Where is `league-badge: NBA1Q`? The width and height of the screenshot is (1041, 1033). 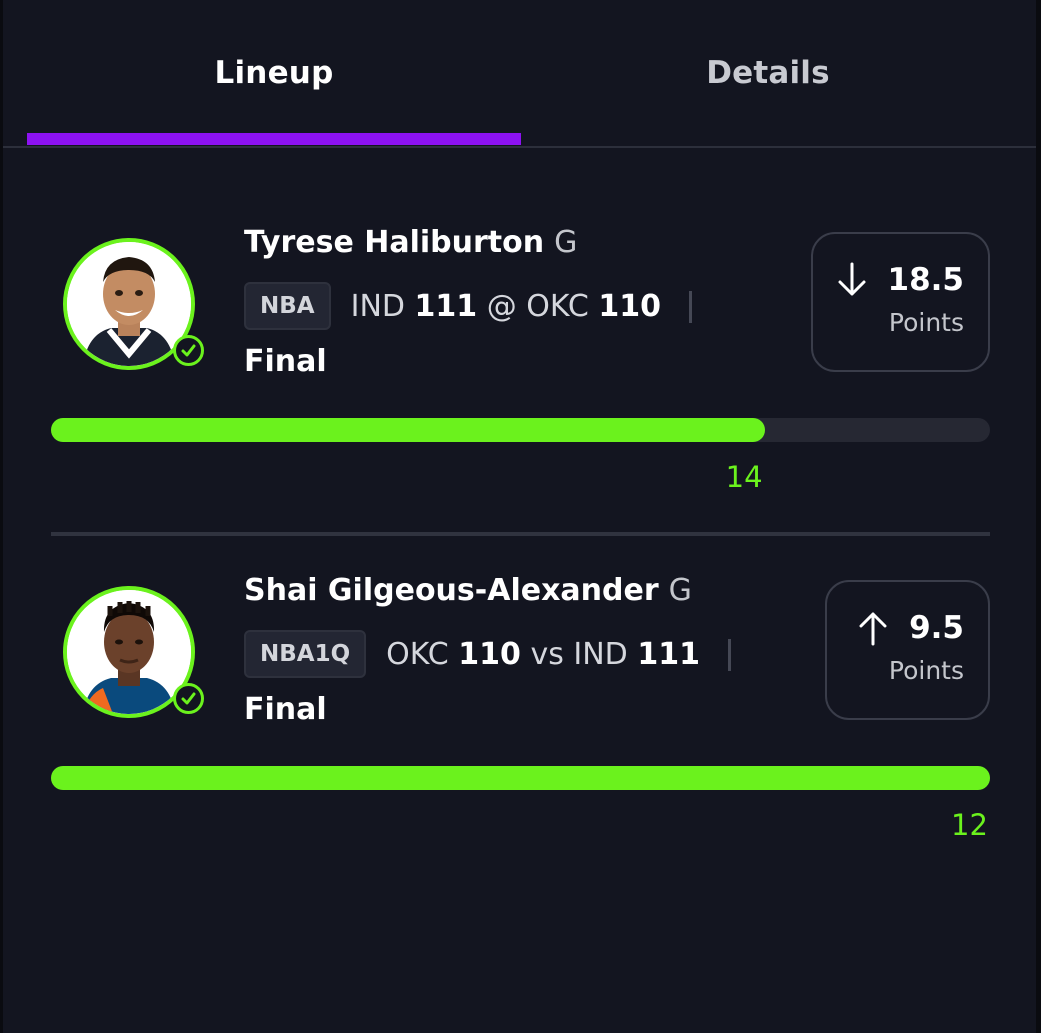
league-badge: NBA1Q is located at coordinates (305, 654).